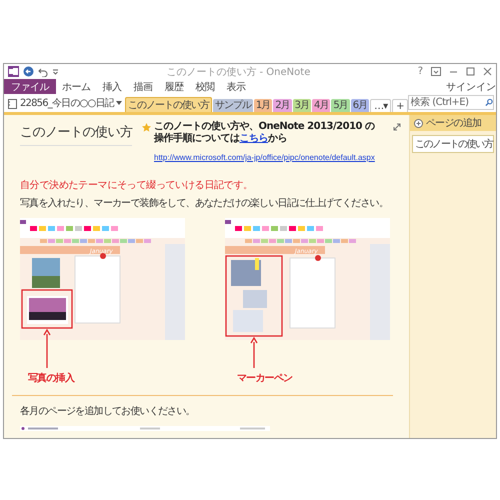  What do you see at coordinates (47, 309) in the screenshot?
I see `highlight-box` at bounding box center [47, 309].